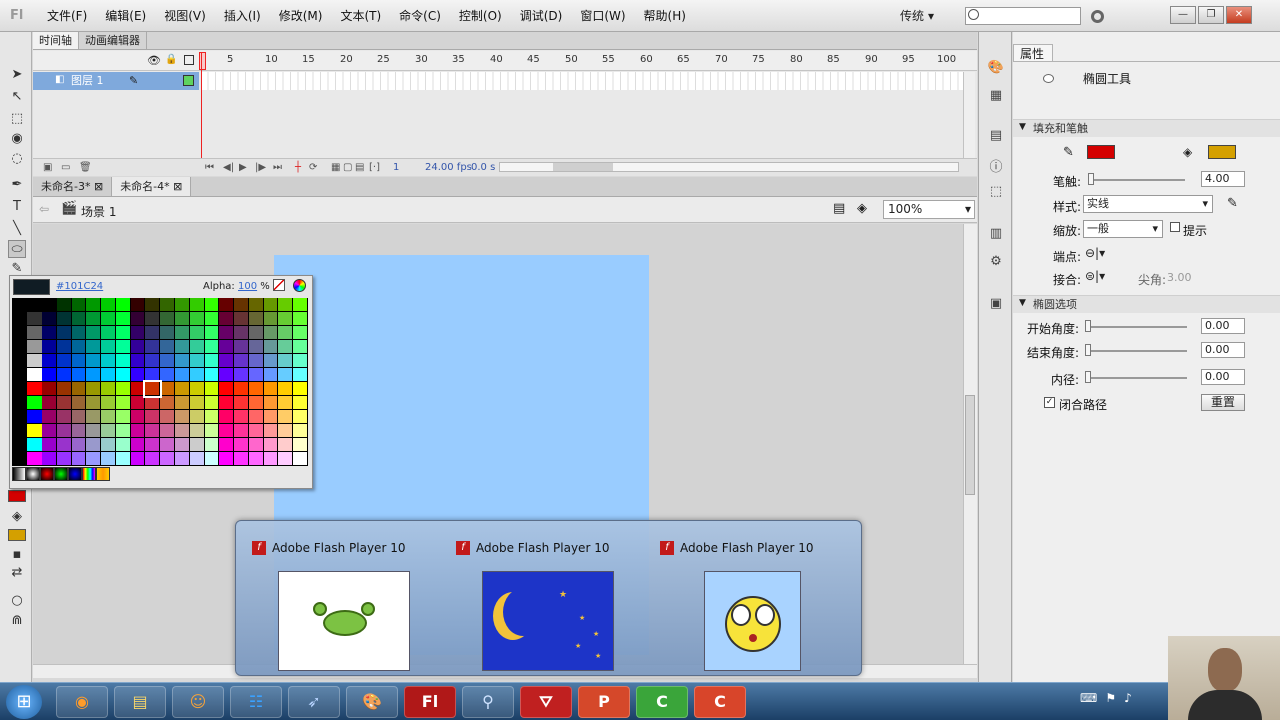 This screenshot has width=1280, height=720. Describe the element at coordinates (17, 159) in the screenshot. I see `lasso-tool-icon: ◌` at that location.